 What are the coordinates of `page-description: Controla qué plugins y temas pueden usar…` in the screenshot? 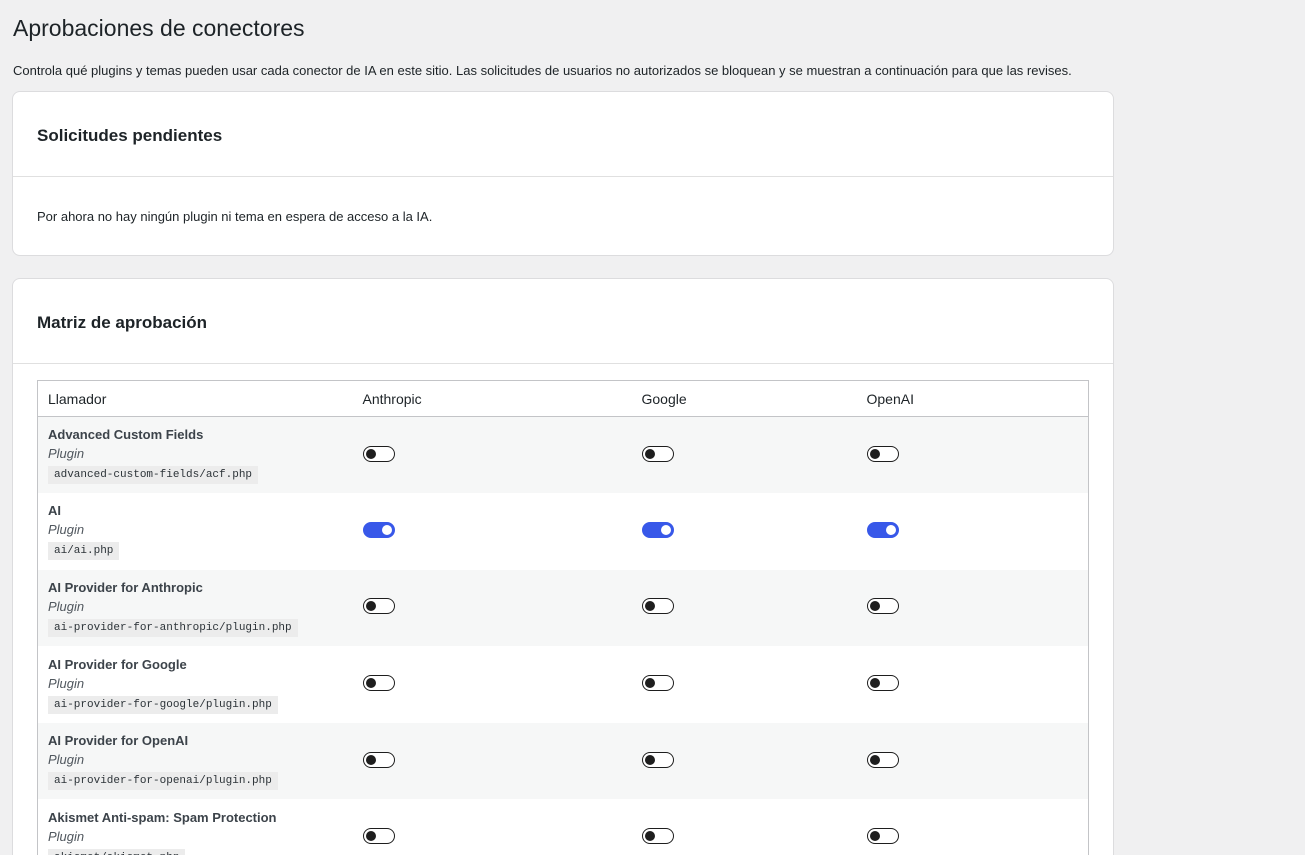 It's located at (542, 70).